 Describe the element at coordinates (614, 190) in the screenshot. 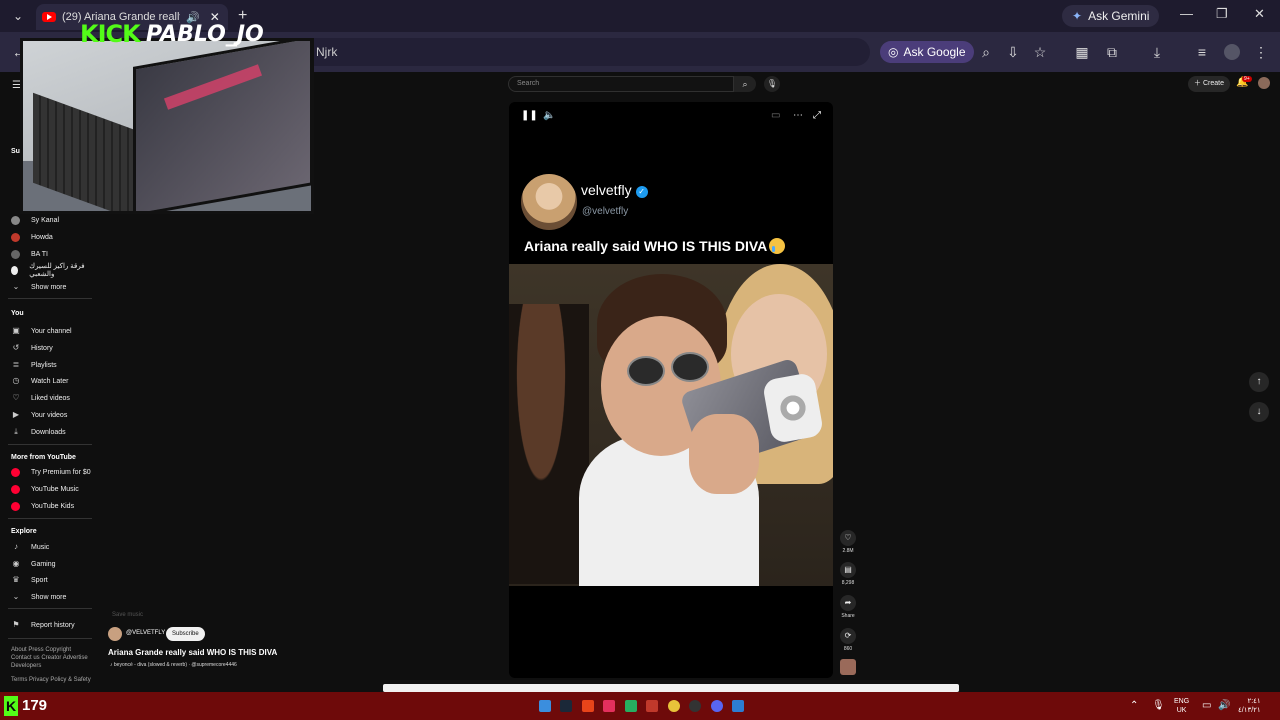

I see `tweet-display-name: velvetfly ✓` at that location.